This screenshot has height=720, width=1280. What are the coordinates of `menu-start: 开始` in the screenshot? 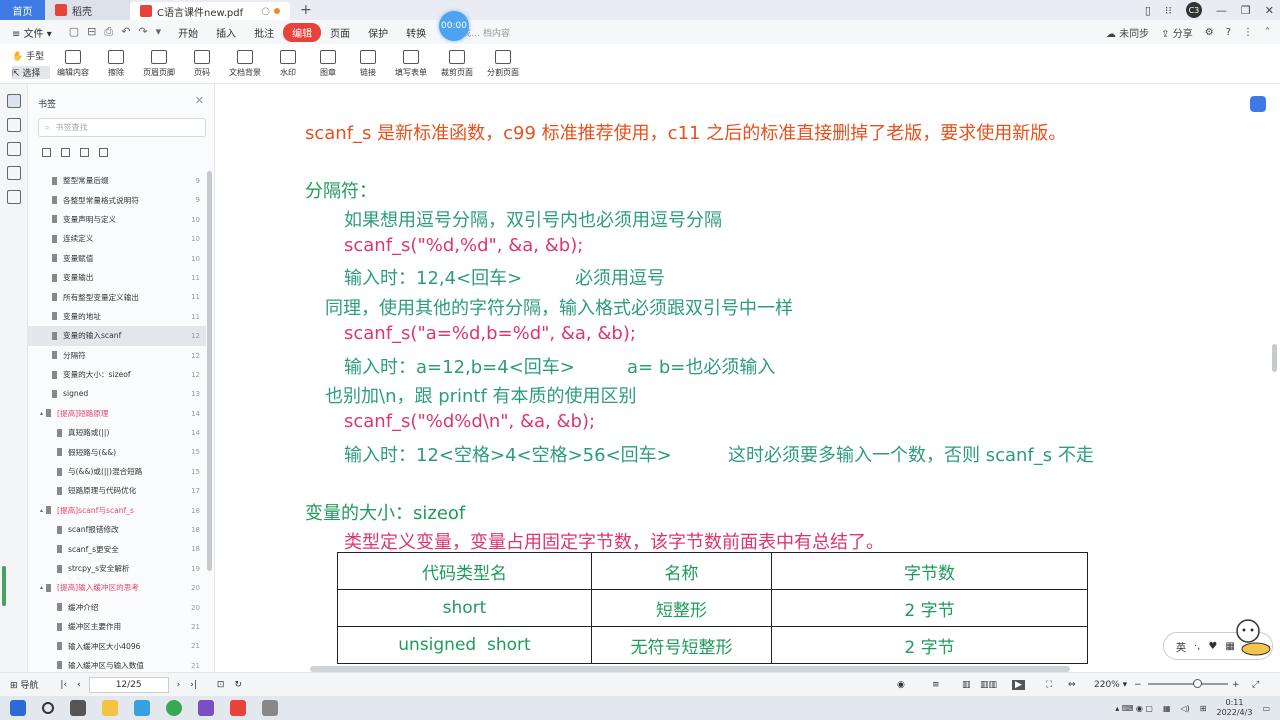 It's located at (188, 32).